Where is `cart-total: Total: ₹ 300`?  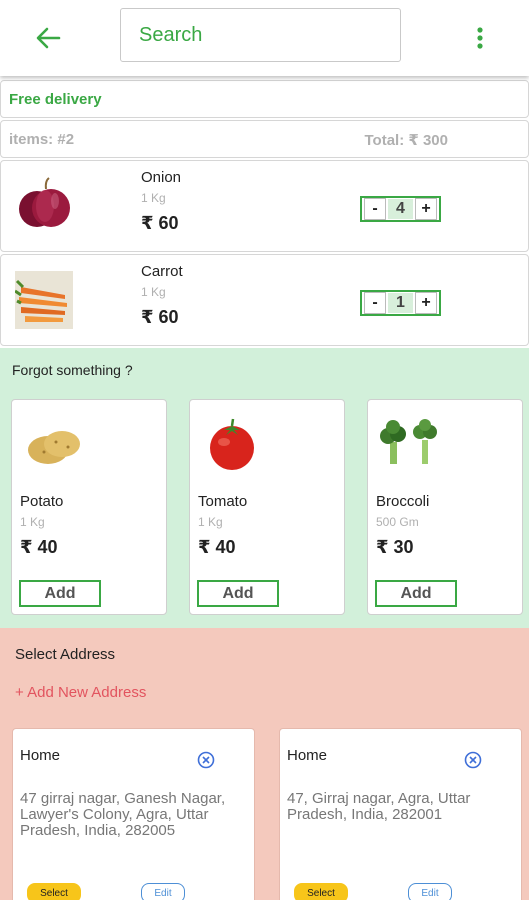
cart-total: Total: ₹ 300 is located at coordinates (406, 140).